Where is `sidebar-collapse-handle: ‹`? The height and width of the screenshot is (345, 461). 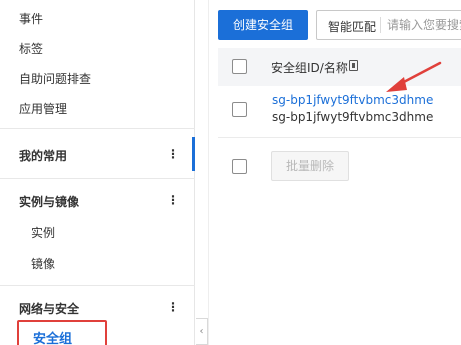
sidebar-collapse-handle: ‹ is located at coordinates (202, 331).